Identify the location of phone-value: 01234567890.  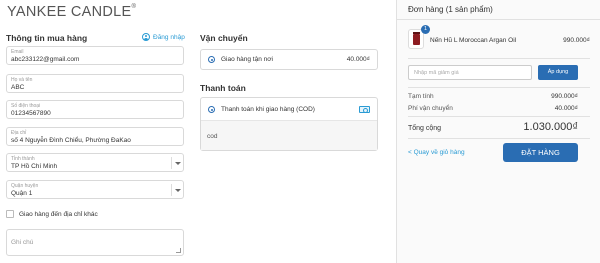
(31, 113).